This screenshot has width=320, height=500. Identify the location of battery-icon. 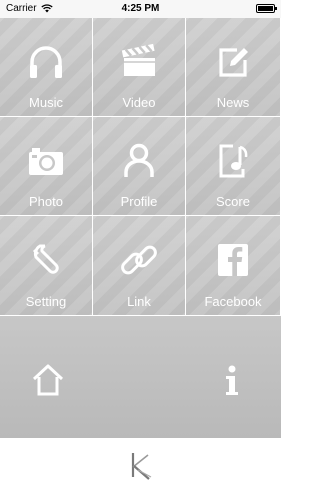
(266, 8).